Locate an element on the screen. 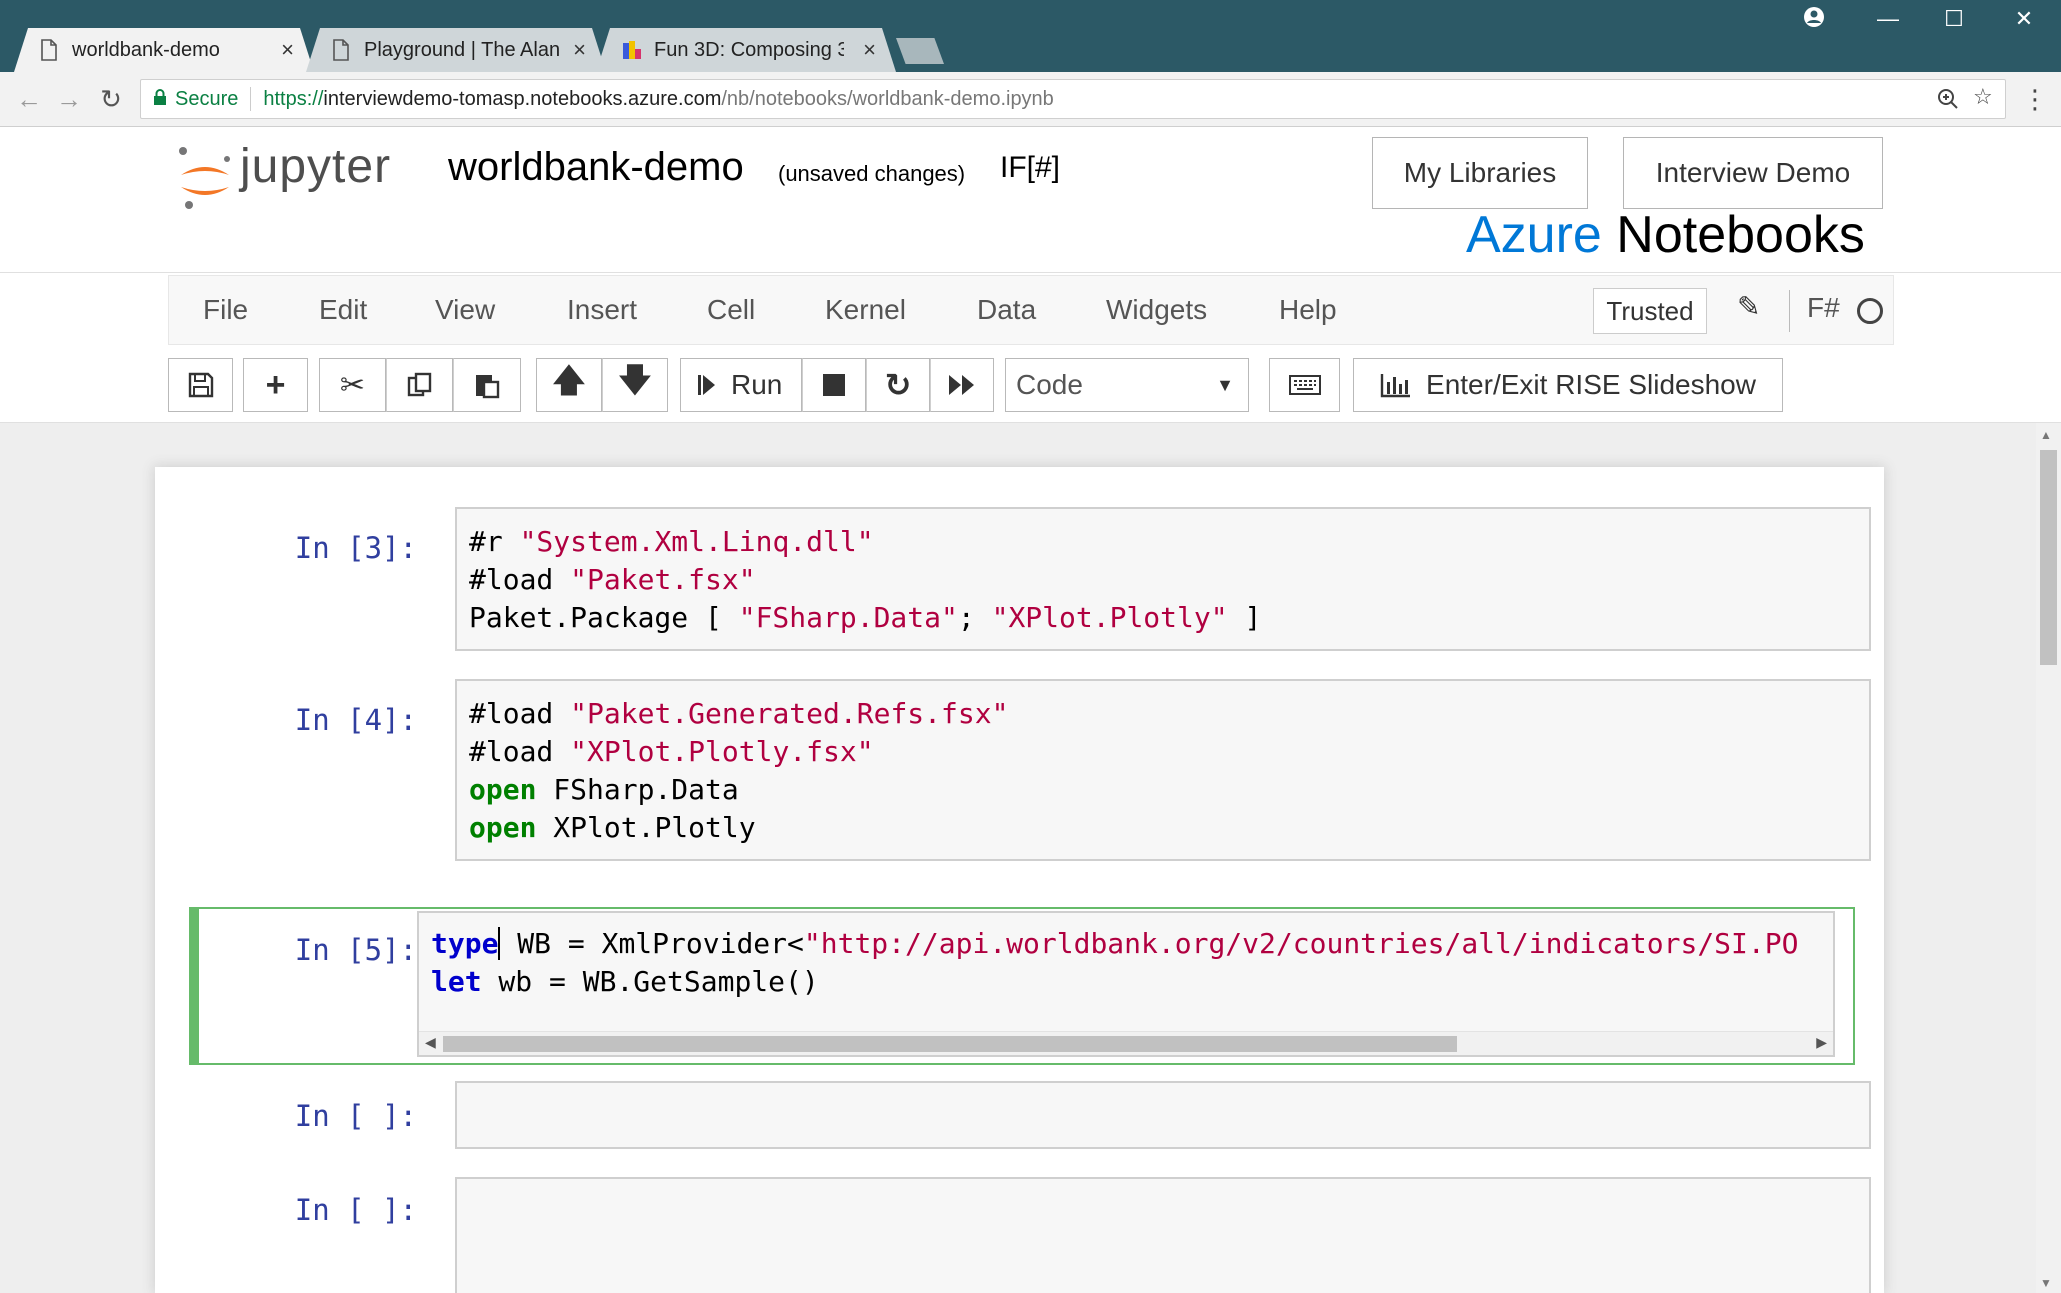 This screenshot has width=2061, height=1293. menu-help: Help is located at coordinates (1308, 310).